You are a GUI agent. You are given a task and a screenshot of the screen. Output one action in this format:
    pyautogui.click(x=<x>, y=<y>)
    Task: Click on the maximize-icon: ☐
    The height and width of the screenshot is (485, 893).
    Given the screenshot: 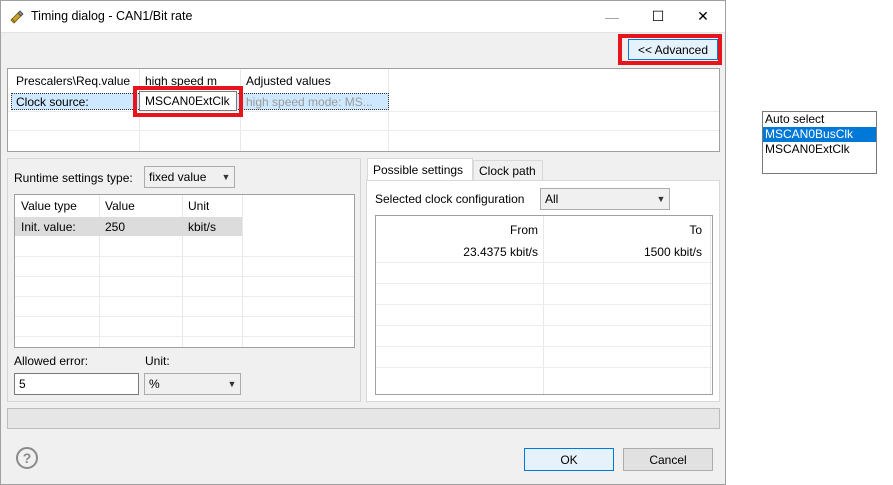 What is the action you would take?
    pyautogui.click(x=658, y=16)
    